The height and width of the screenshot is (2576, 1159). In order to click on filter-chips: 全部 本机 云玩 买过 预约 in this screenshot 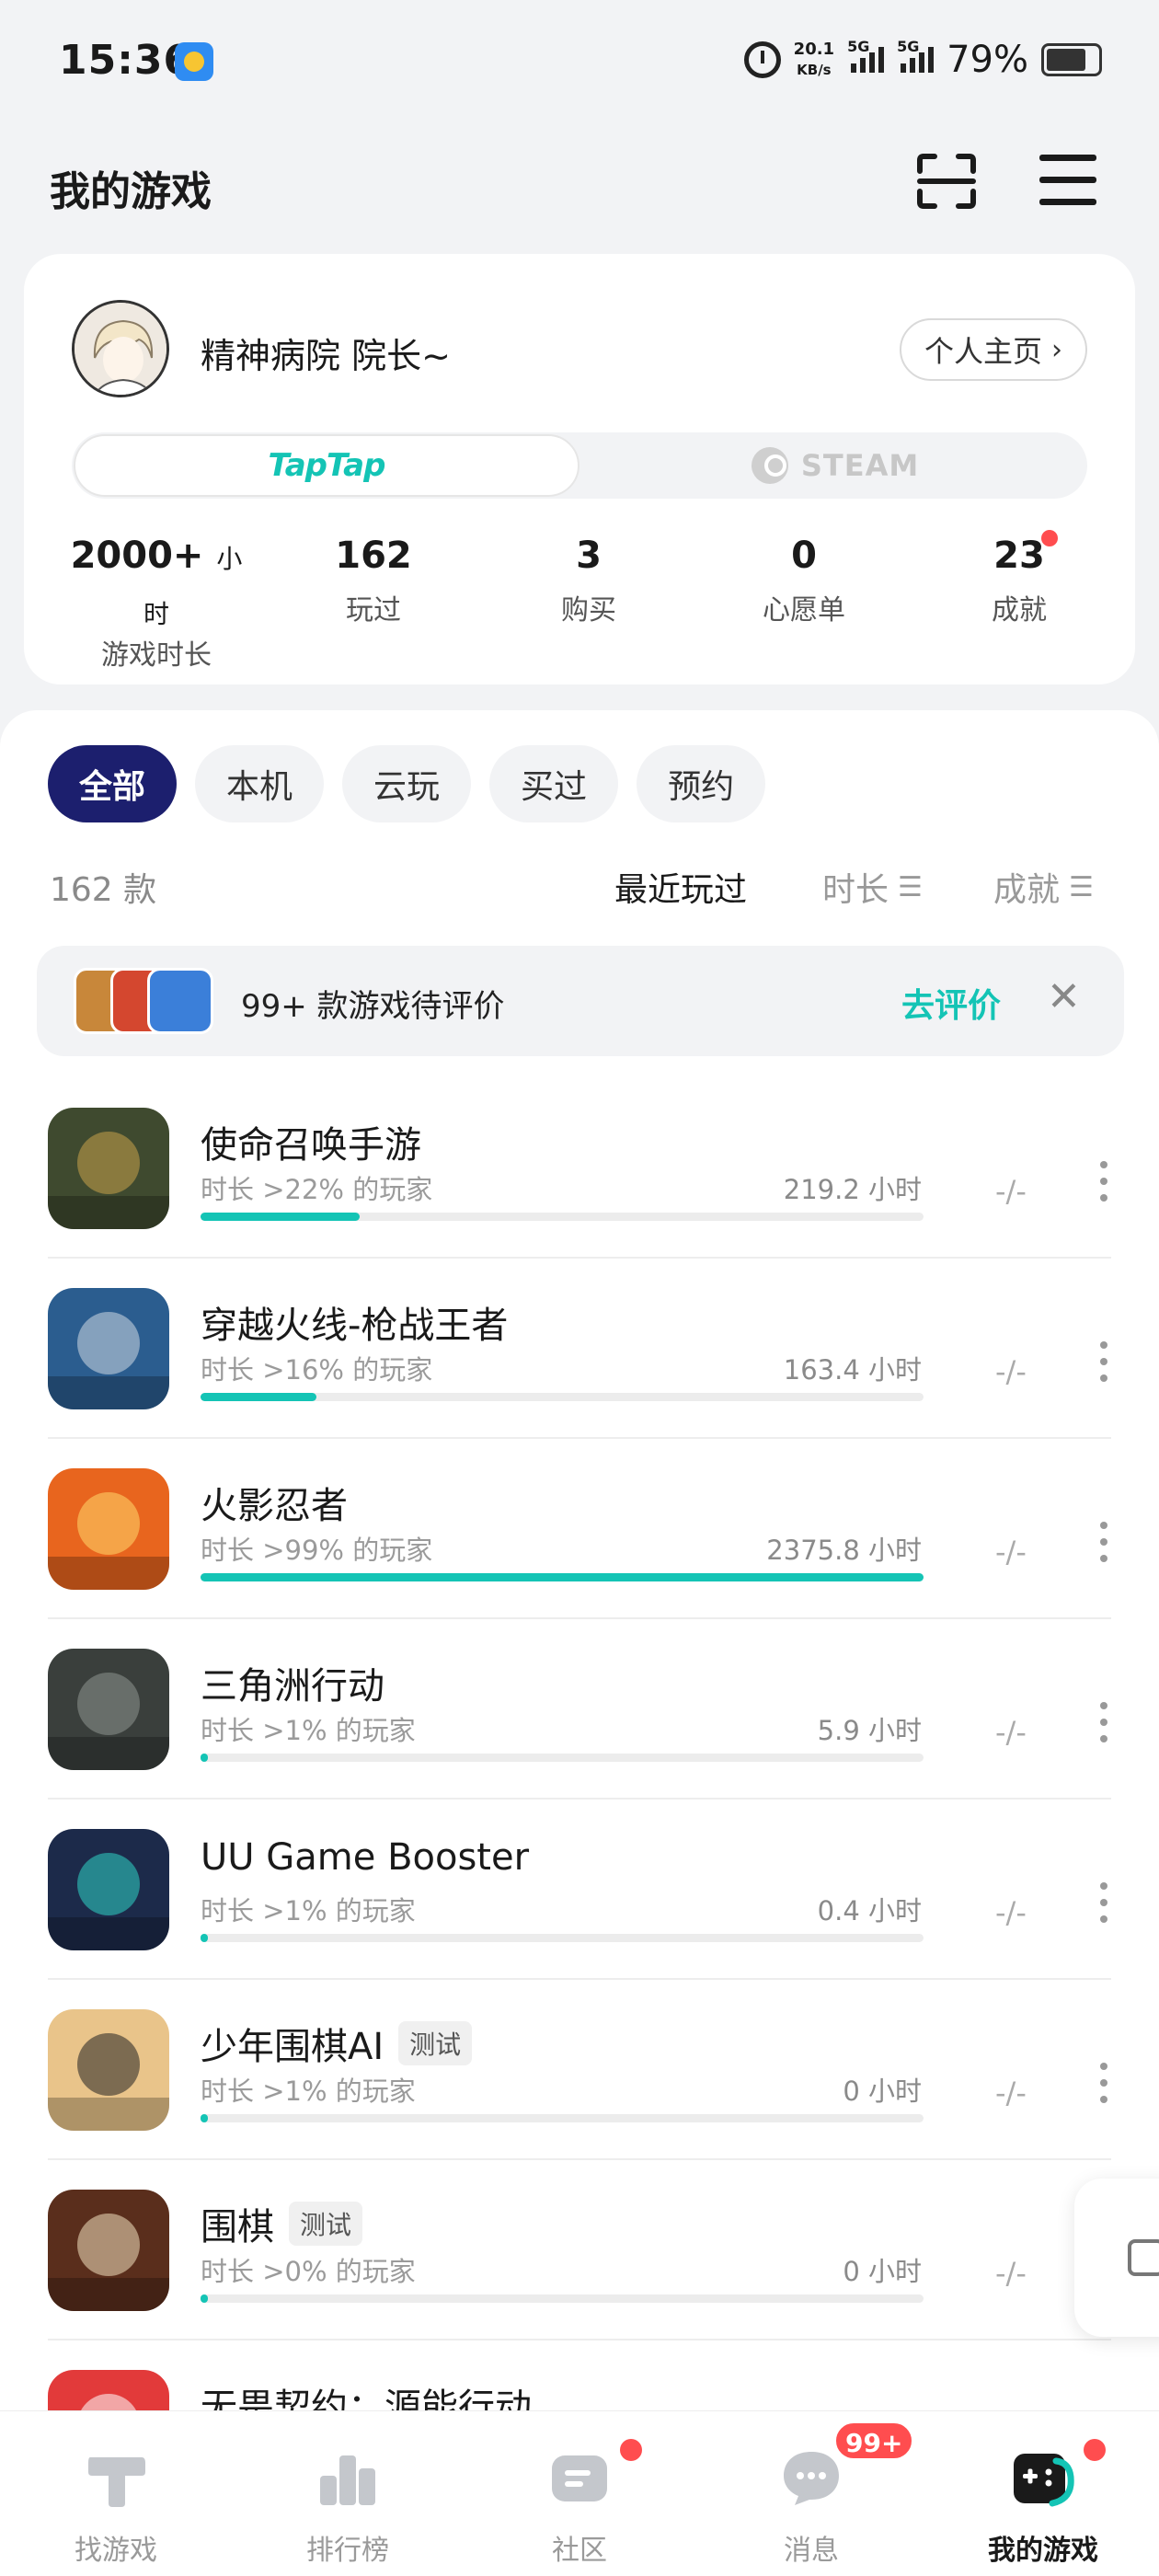, I will do `click(407, 783)`.